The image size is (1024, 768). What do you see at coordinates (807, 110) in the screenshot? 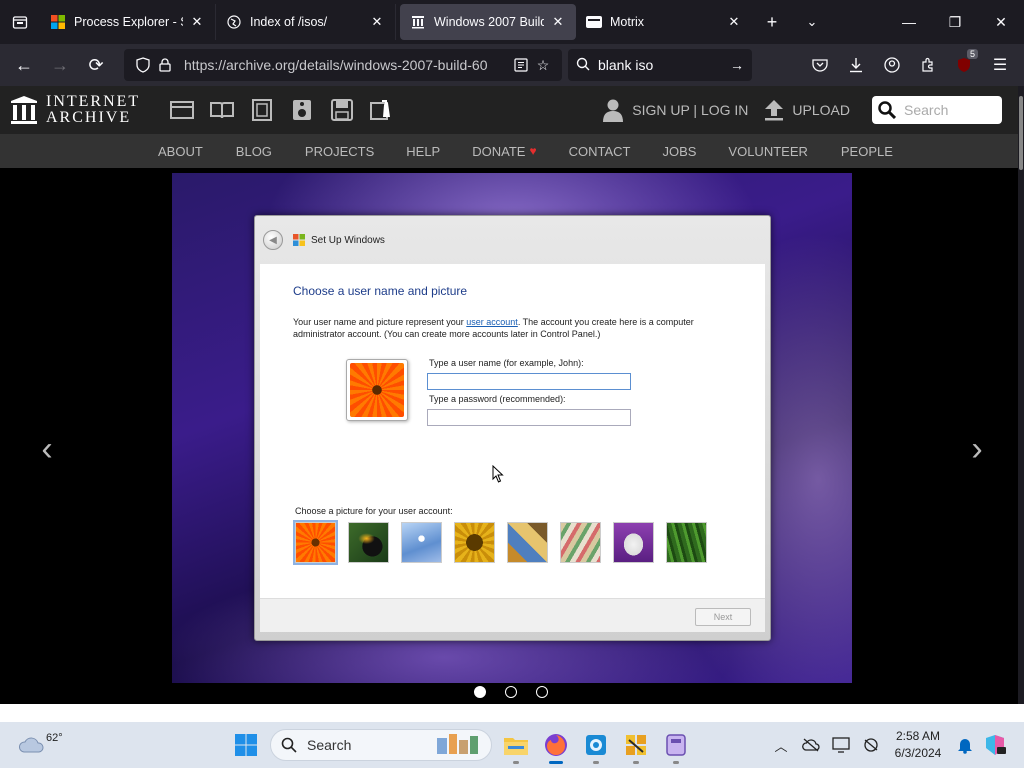
I see `upload-link: UPLOAD` at bounding box center [807, 110].